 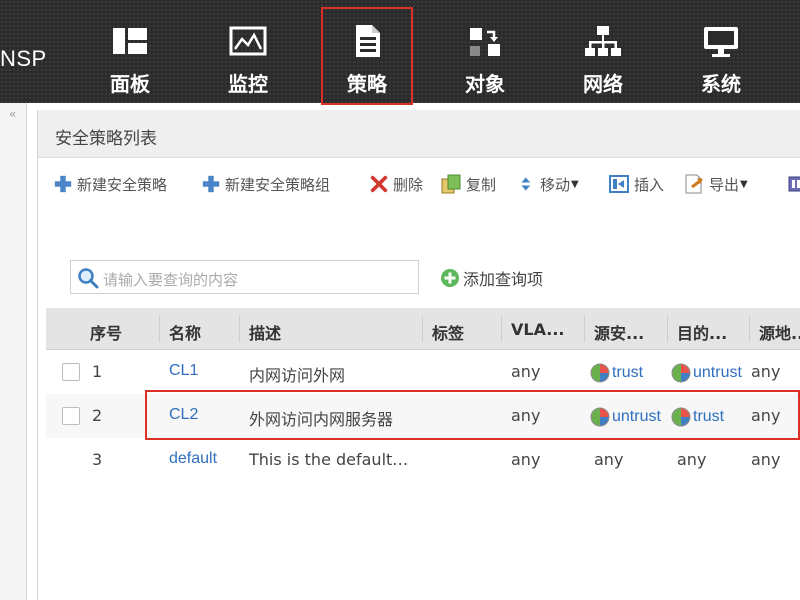 What do you see at coordinates (278, 184) in the screenshot?
I see `new-policy-group-label: 新建安全策略组` at bounding box center [278, 184].